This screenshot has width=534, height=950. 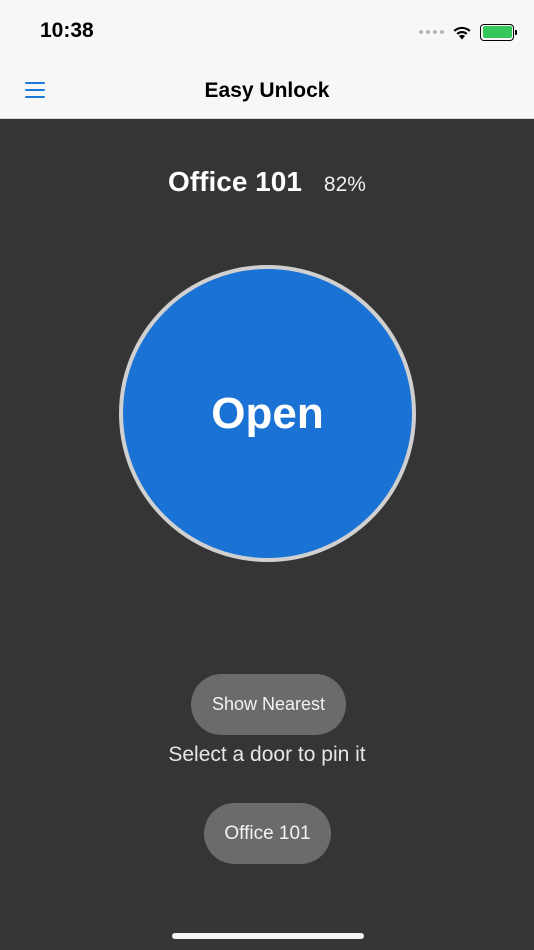 I want to click on status-bar: 10:38, so click(x=267, y=31).